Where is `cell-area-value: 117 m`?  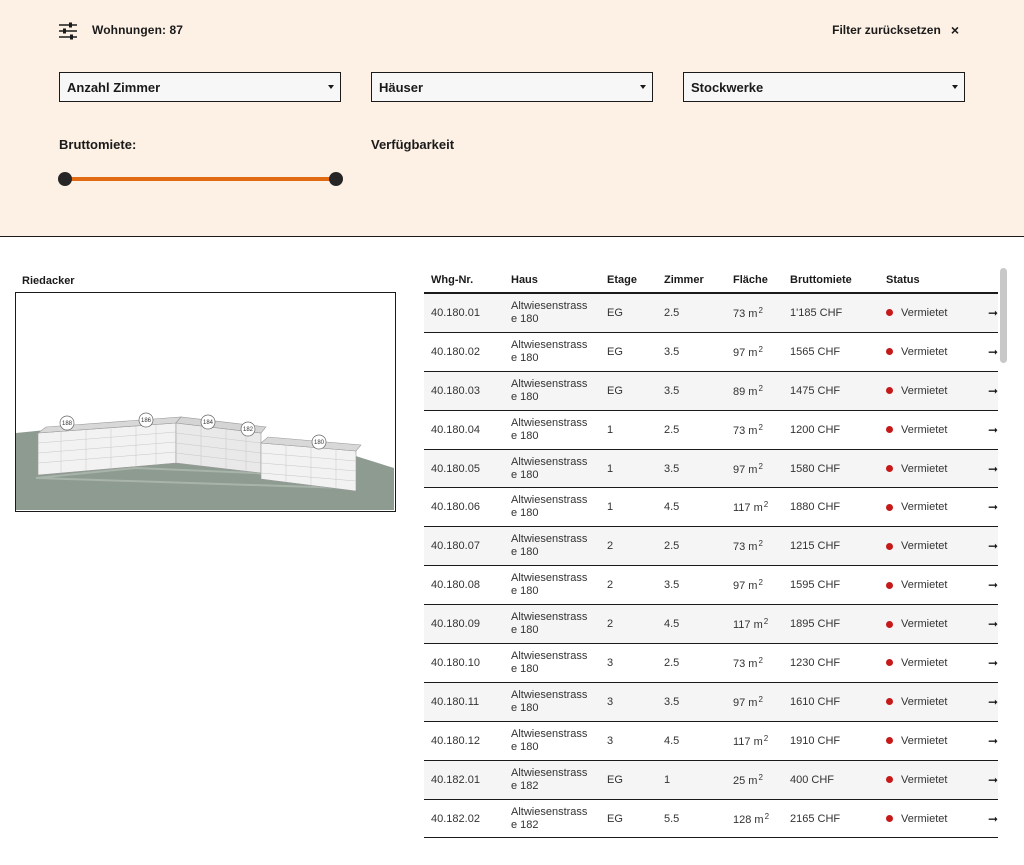
cell-area-value: 117 m is located at coordinates (748, 741).